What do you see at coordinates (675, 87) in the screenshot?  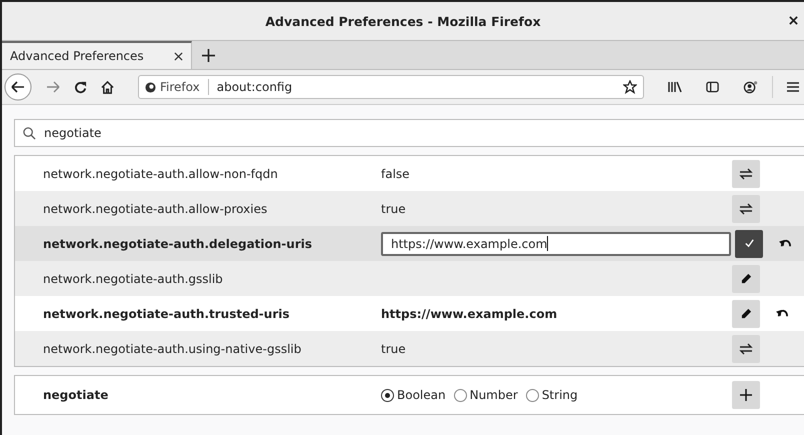 I see `library-icon` at bounding box center [675, 87].